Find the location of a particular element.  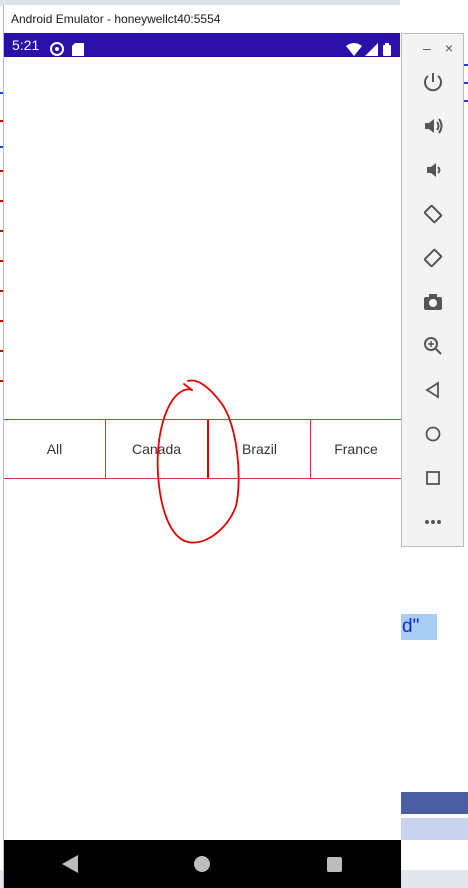

tab-canada: Canada is located at coordinates (157, 449).